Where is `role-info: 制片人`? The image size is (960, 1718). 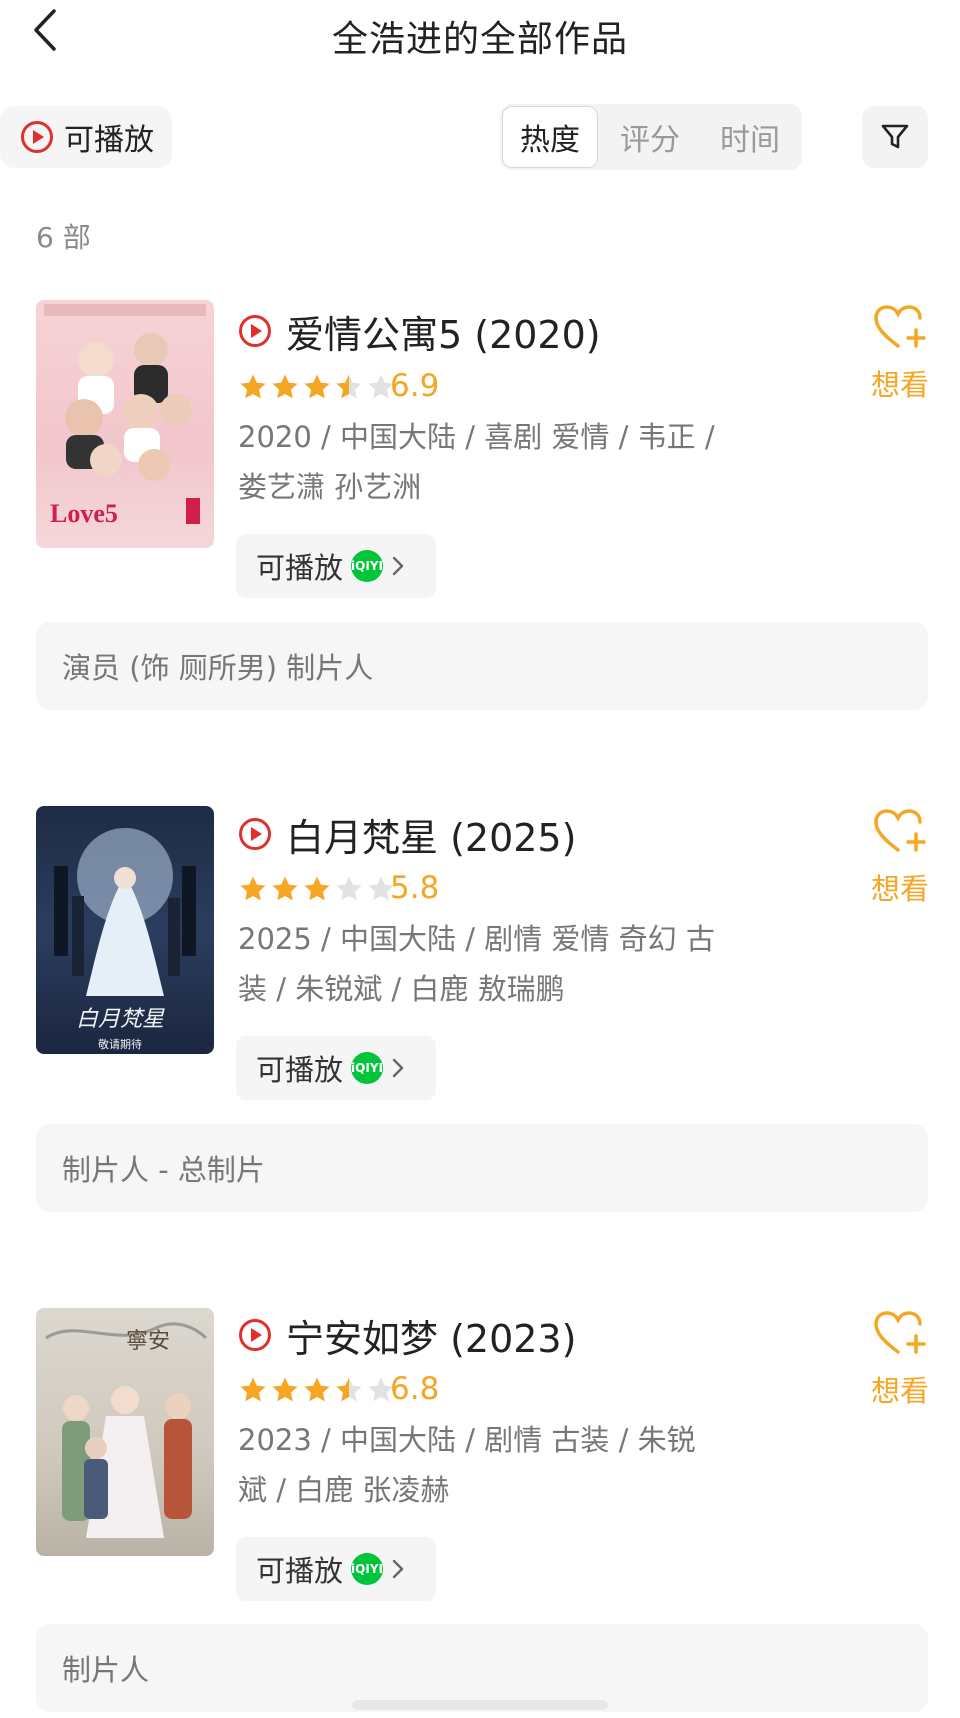
role-info: 制片人 is located at coordinates (482, 1668).